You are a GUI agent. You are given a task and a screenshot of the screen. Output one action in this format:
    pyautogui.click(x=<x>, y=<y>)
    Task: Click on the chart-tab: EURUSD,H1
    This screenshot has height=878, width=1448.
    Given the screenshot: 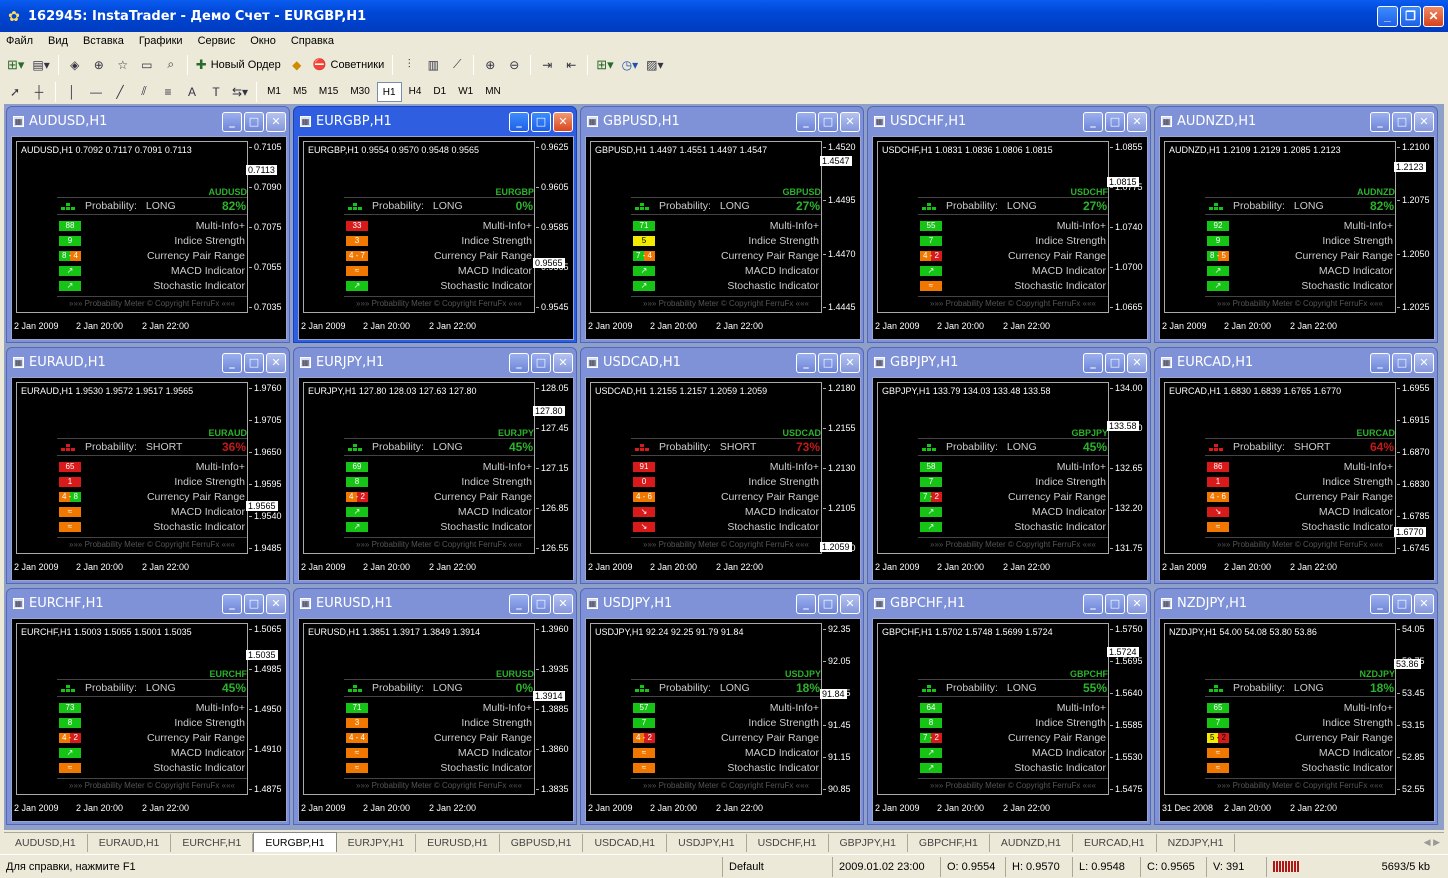 What is the action you would take?
    pyautogui.click(x=458, y=843)
    